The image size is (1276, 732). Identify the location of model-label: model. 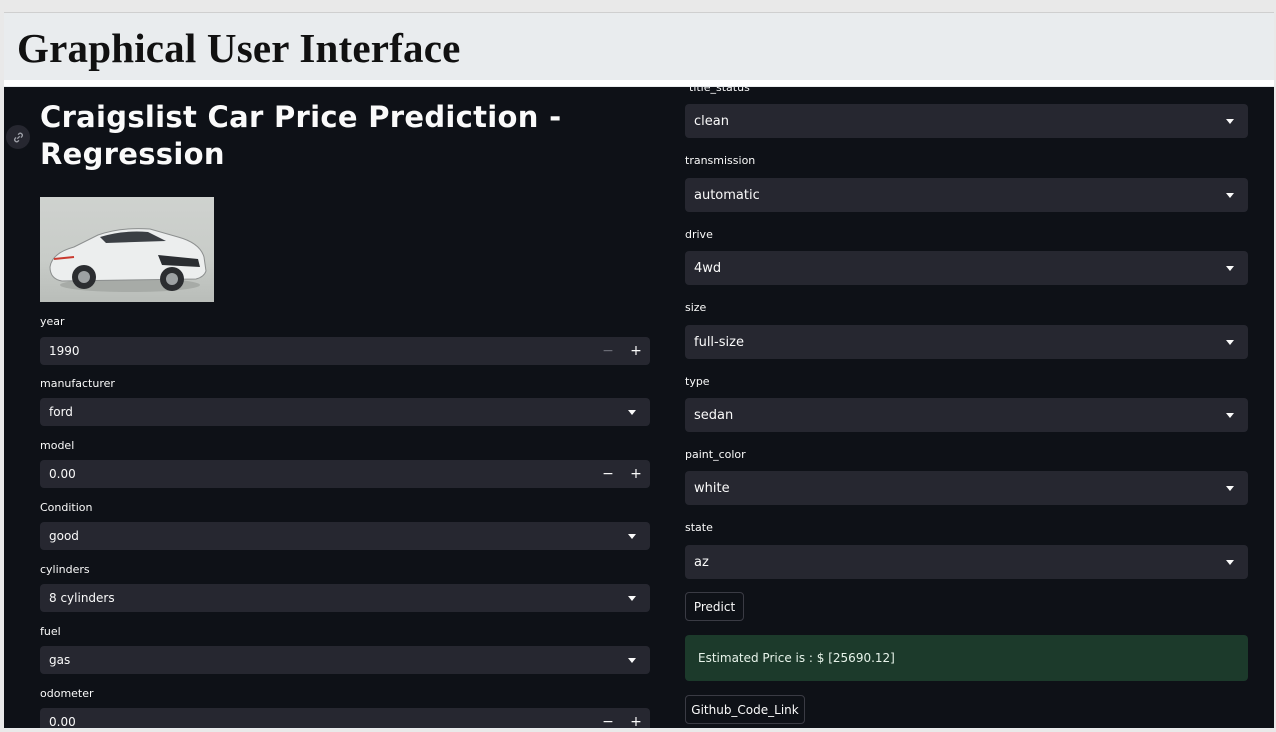
(57, 445).